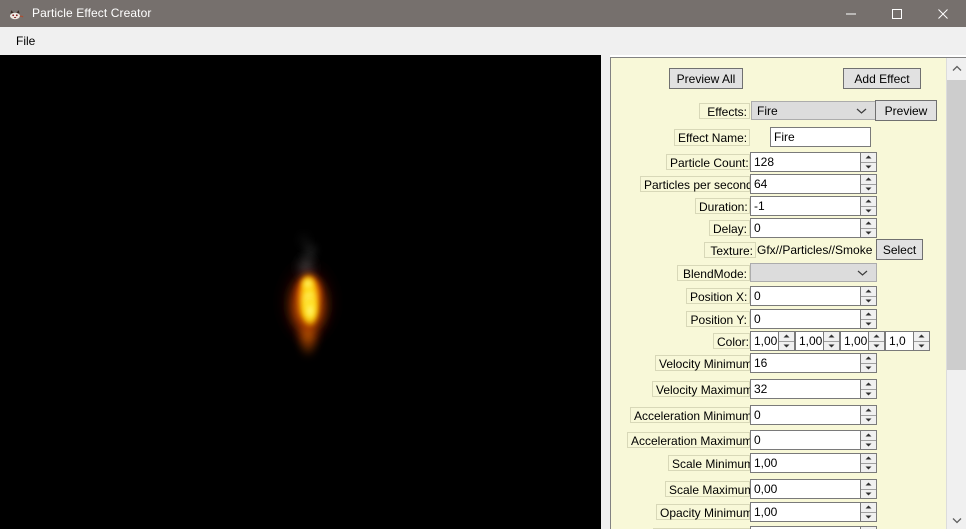 This screenshot has width=966, height=529. I want to click on particles-per-second-spinner: 64, so click(813, 184).